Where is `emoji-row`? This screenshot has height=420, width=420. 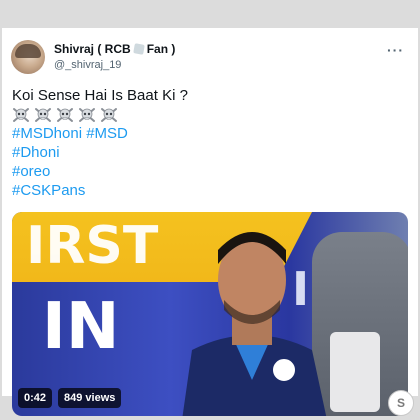 emoji-row is located at coordinates (100, 115).